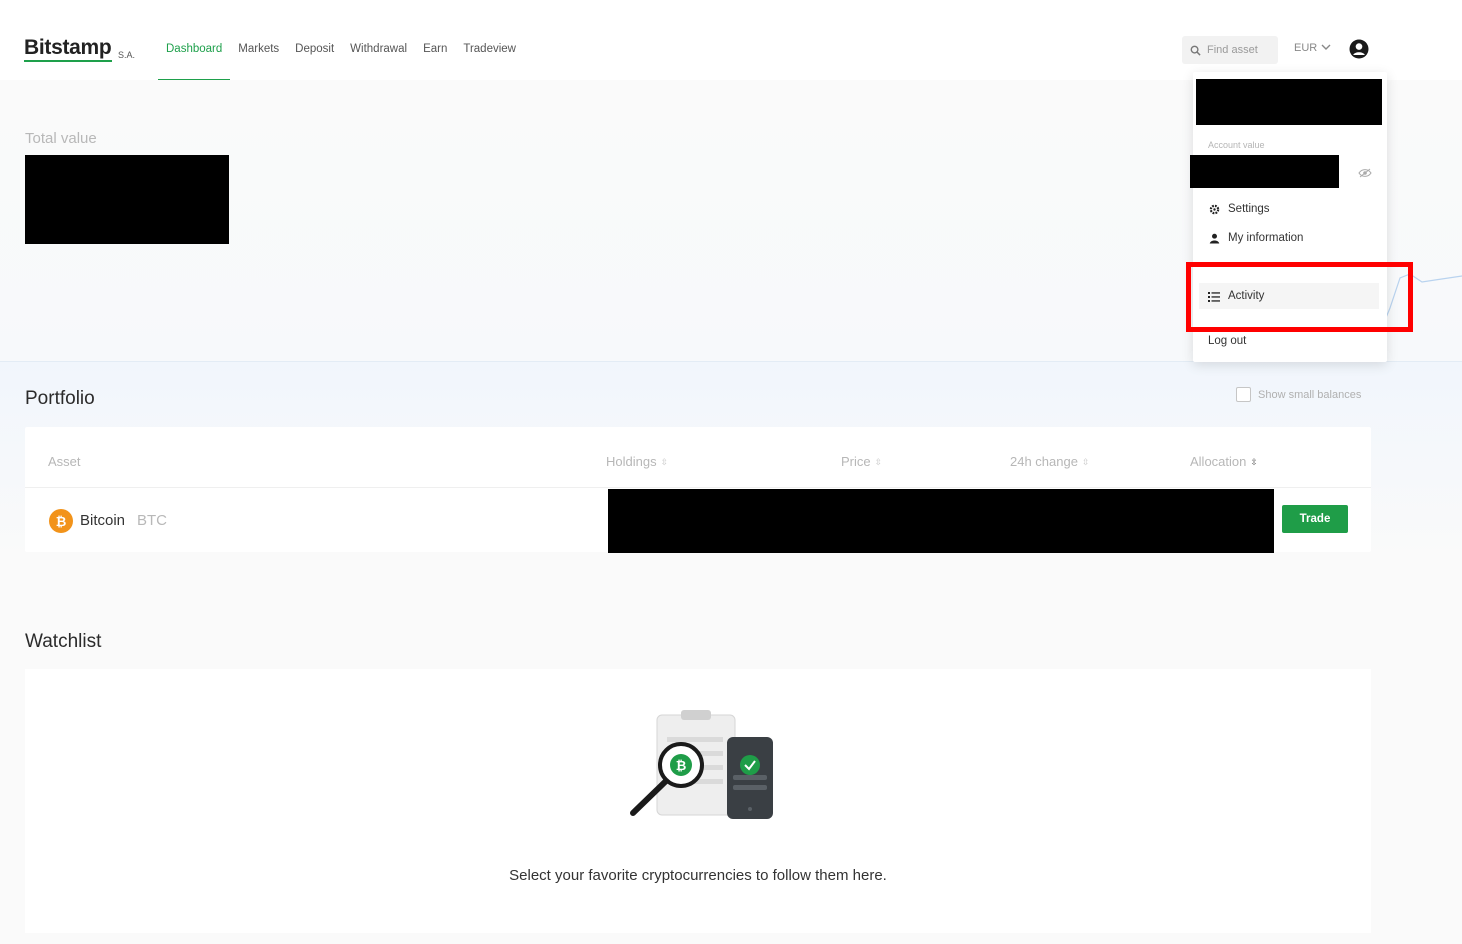 This screenshot has width=1462, height=944. Describe the element at coordinates (61, 521) in the screenshot. I see `bitcoin-icon: ₿` at that location.